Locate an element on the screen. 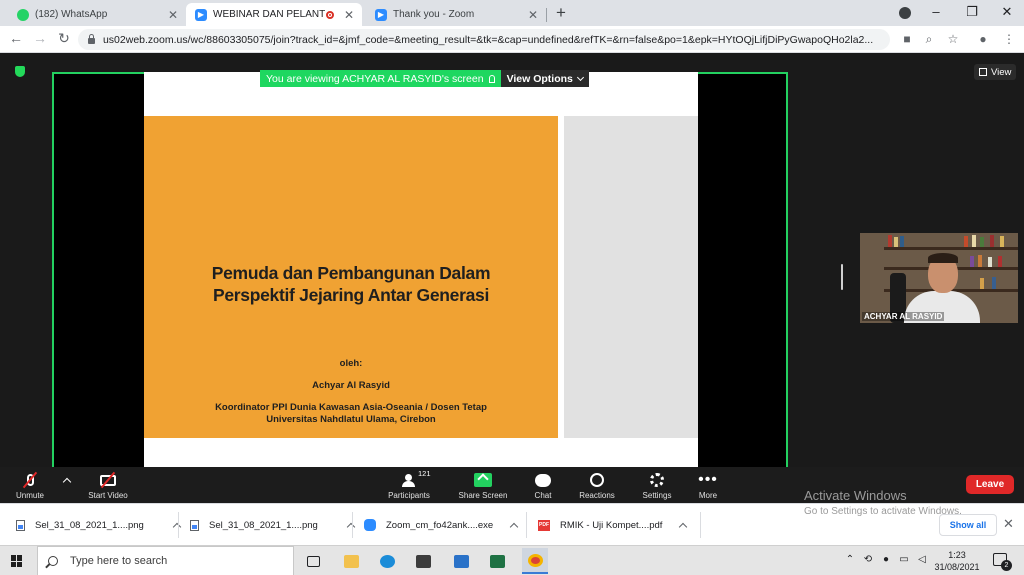 The image size is (1024, 575). share-screen-label: Share Screen is located at coordinates (483, 495).